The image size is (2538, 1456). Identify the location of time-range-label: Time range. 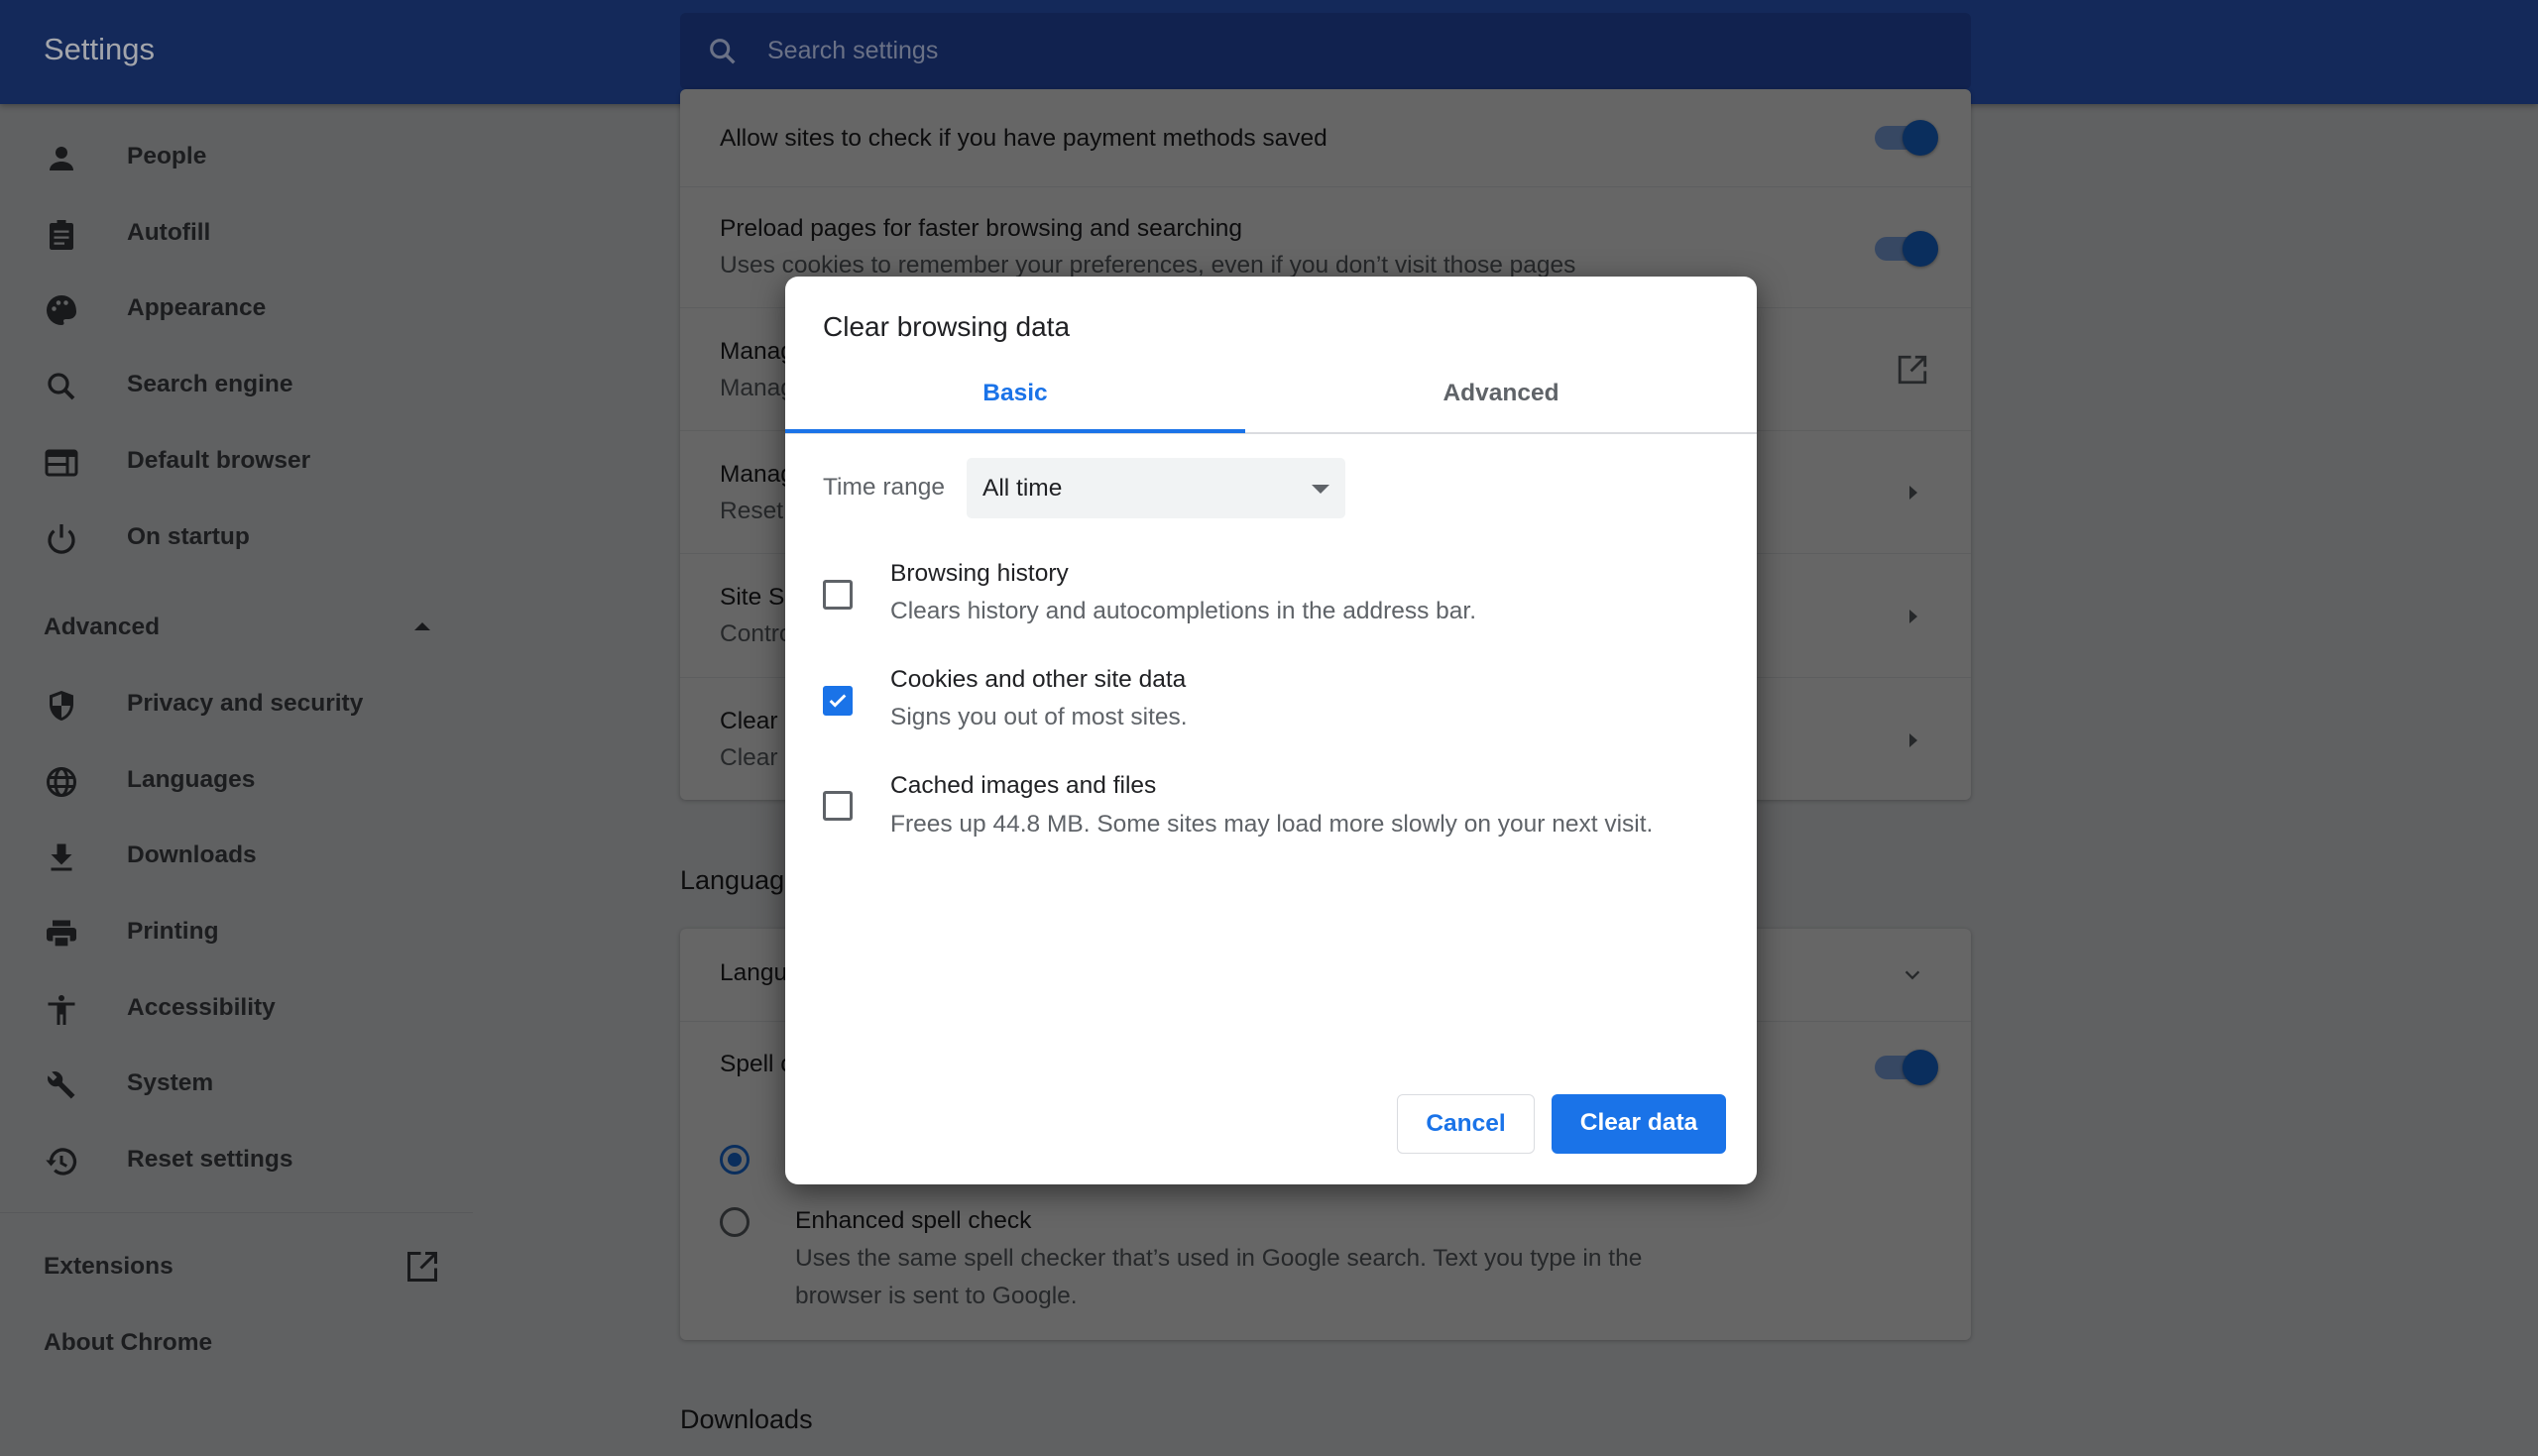
(884, 487).